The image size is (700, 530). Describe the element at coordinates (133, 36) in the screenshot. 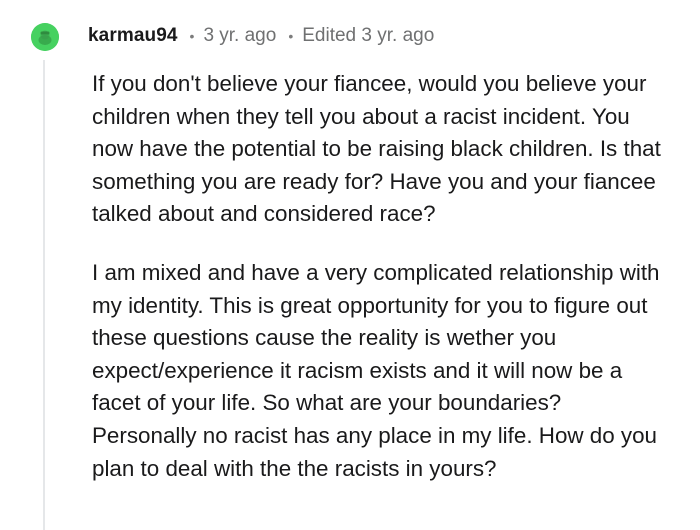

I see `username-link: karmau94` at that location.